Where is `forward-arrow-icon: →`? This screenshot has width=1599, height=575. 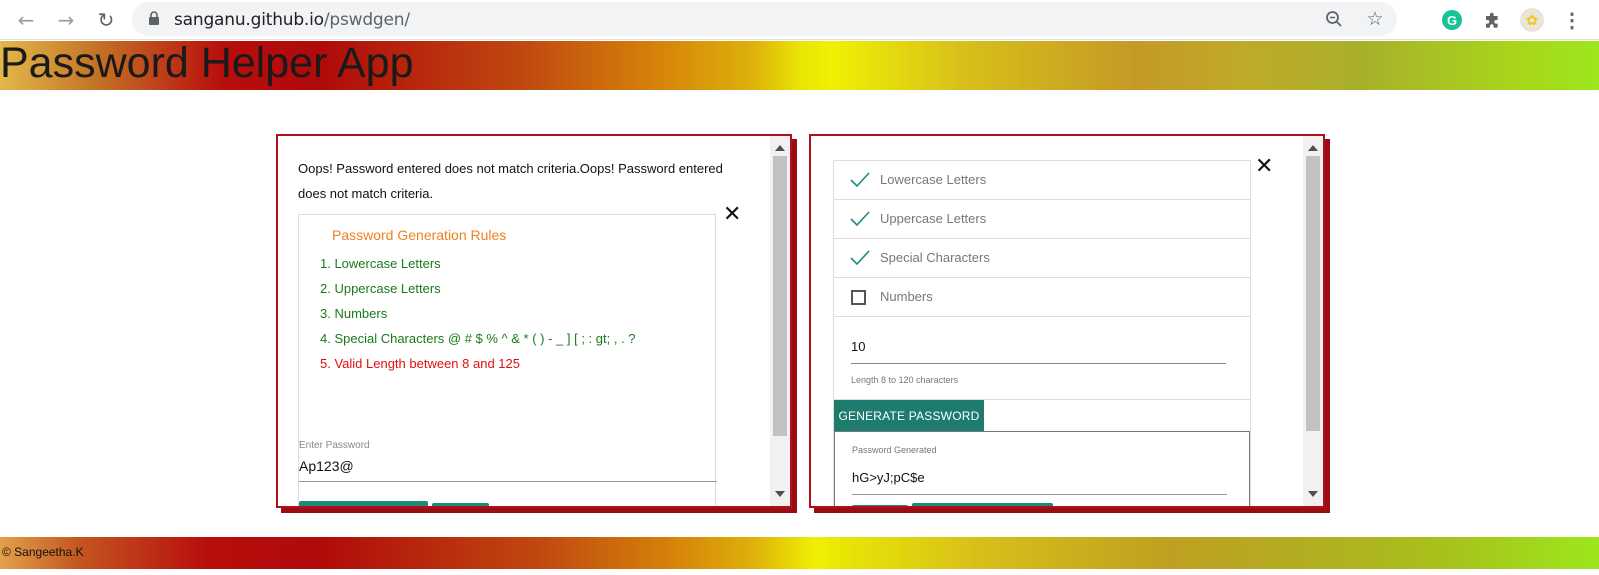 forward-arrow-icon: → is located at coordinates (66, 20).